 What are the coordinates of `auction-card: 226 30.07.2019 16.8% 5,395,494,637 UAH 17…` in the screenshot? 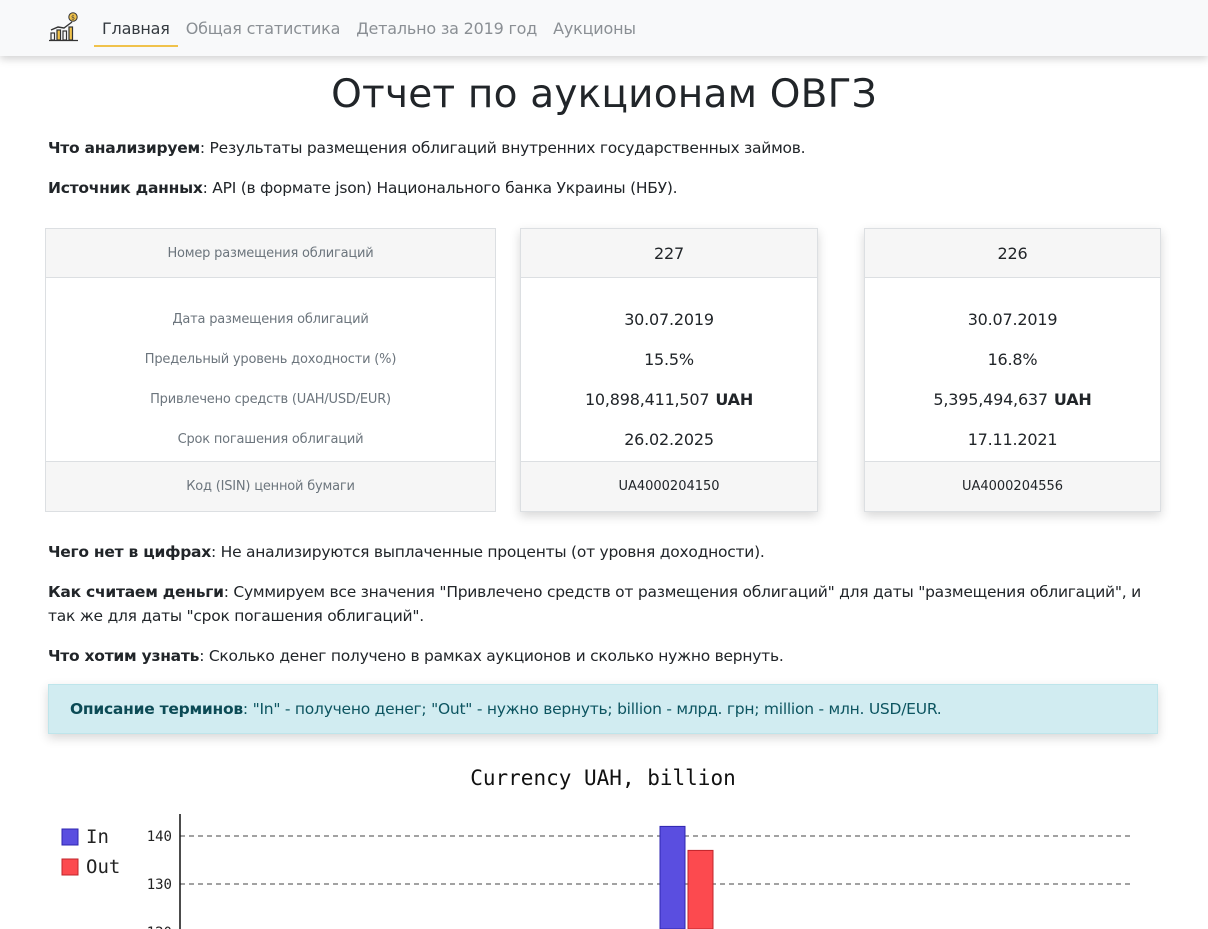 It's located at (1012, 370).